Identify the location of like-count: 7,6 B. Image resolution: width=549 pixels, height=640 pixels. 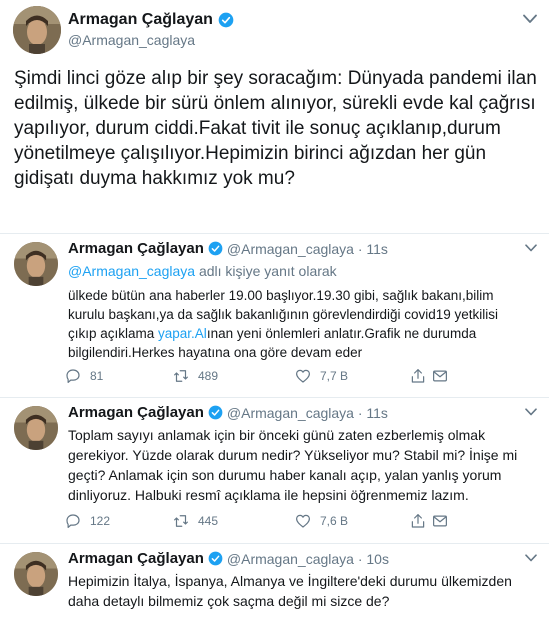
(334, 521).